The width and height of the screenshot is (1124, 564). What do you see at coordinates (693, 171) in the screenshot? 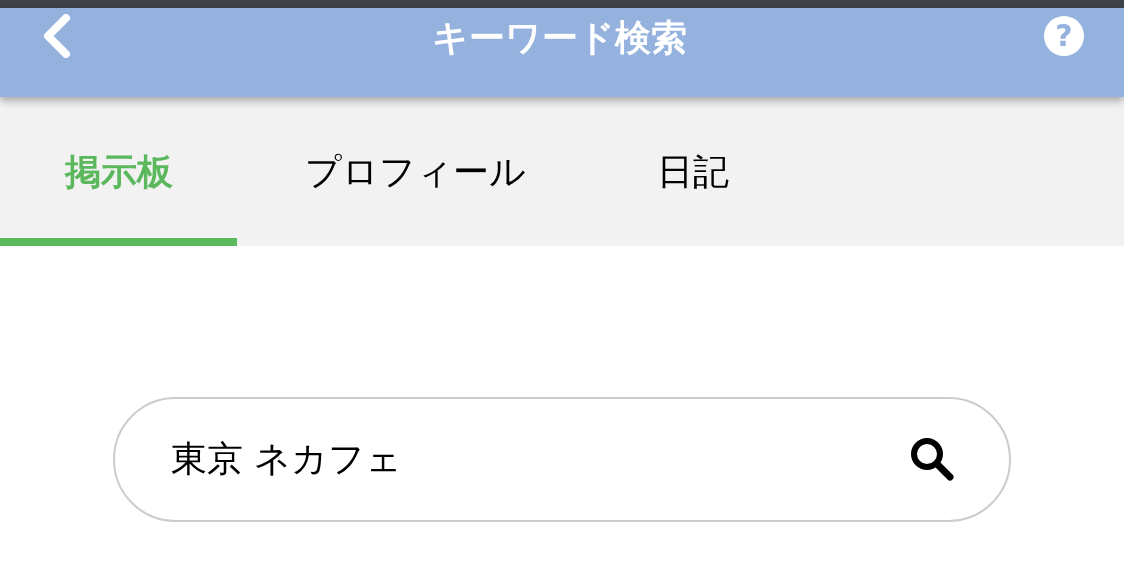
I see `tab: 日記` at bounding box center [693, 171].